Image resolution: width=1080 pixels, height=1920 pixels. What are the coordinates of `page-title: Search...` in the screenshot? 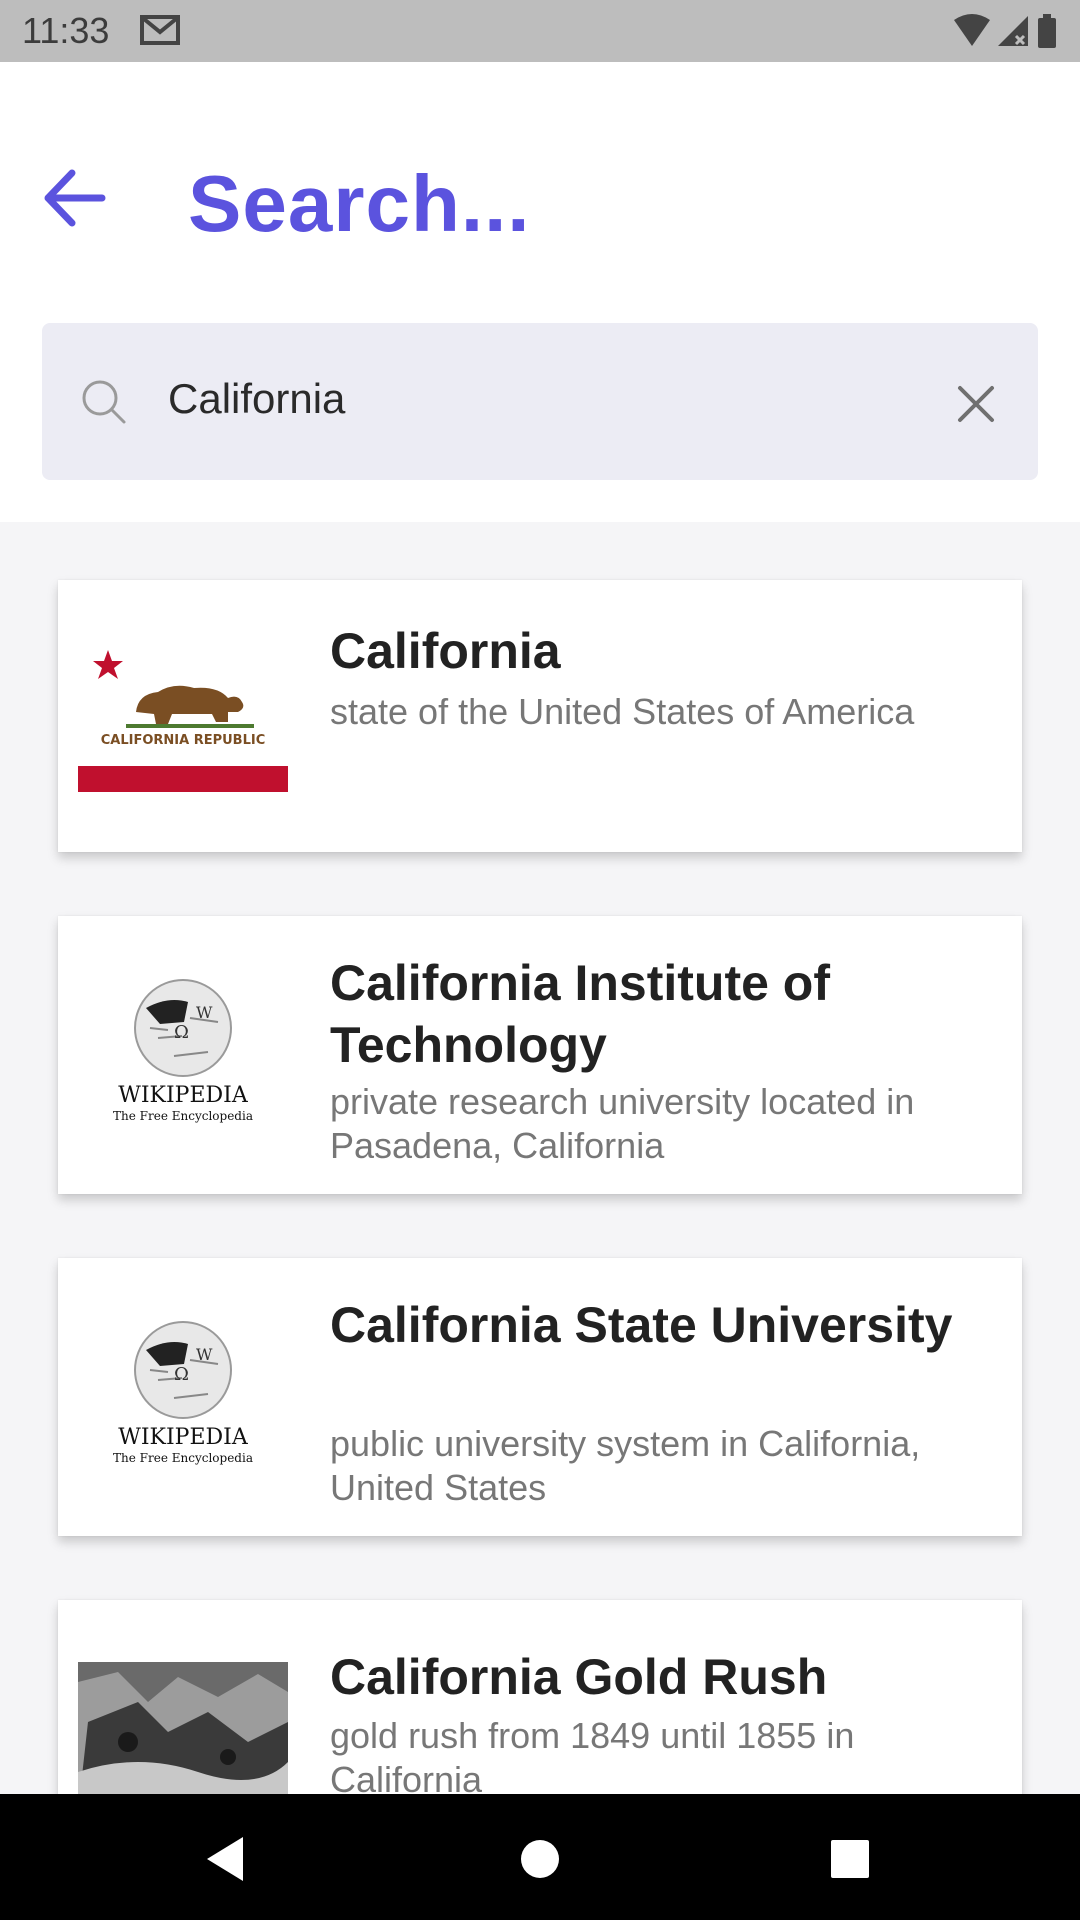 It's located at (359, 203).